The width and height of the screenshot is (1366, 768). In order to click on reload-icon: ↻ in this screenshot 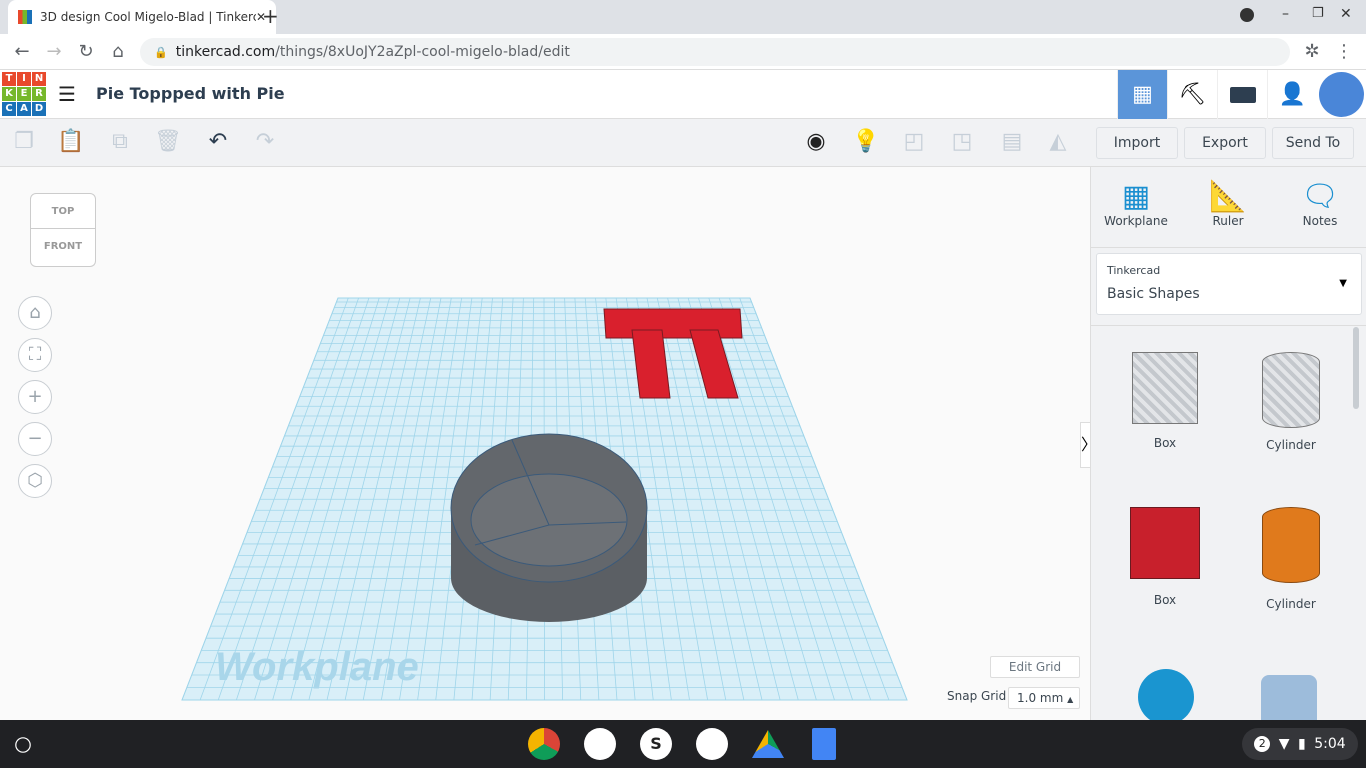, I will do `click(86, 51)`.